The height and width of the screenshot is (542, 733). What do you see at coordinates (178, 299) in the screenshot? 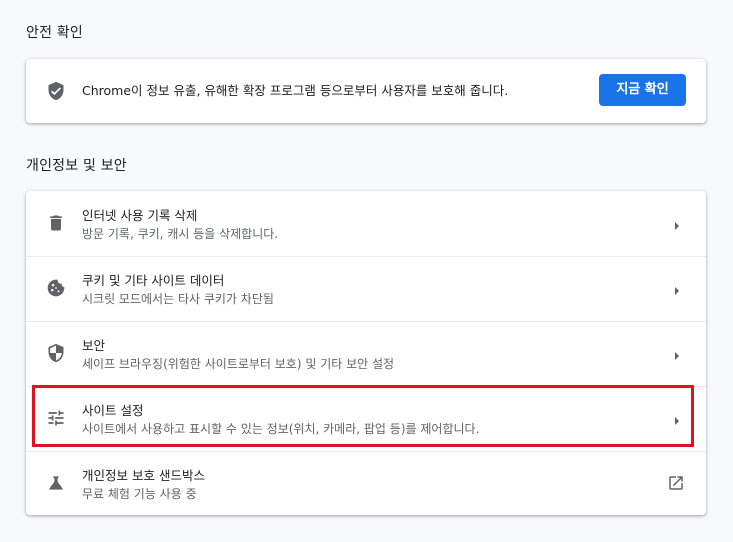
I see `row-subtitle: 시크릿 모드에서는 타사 쿠키가 차단됨` at bounding box center [178, 299].